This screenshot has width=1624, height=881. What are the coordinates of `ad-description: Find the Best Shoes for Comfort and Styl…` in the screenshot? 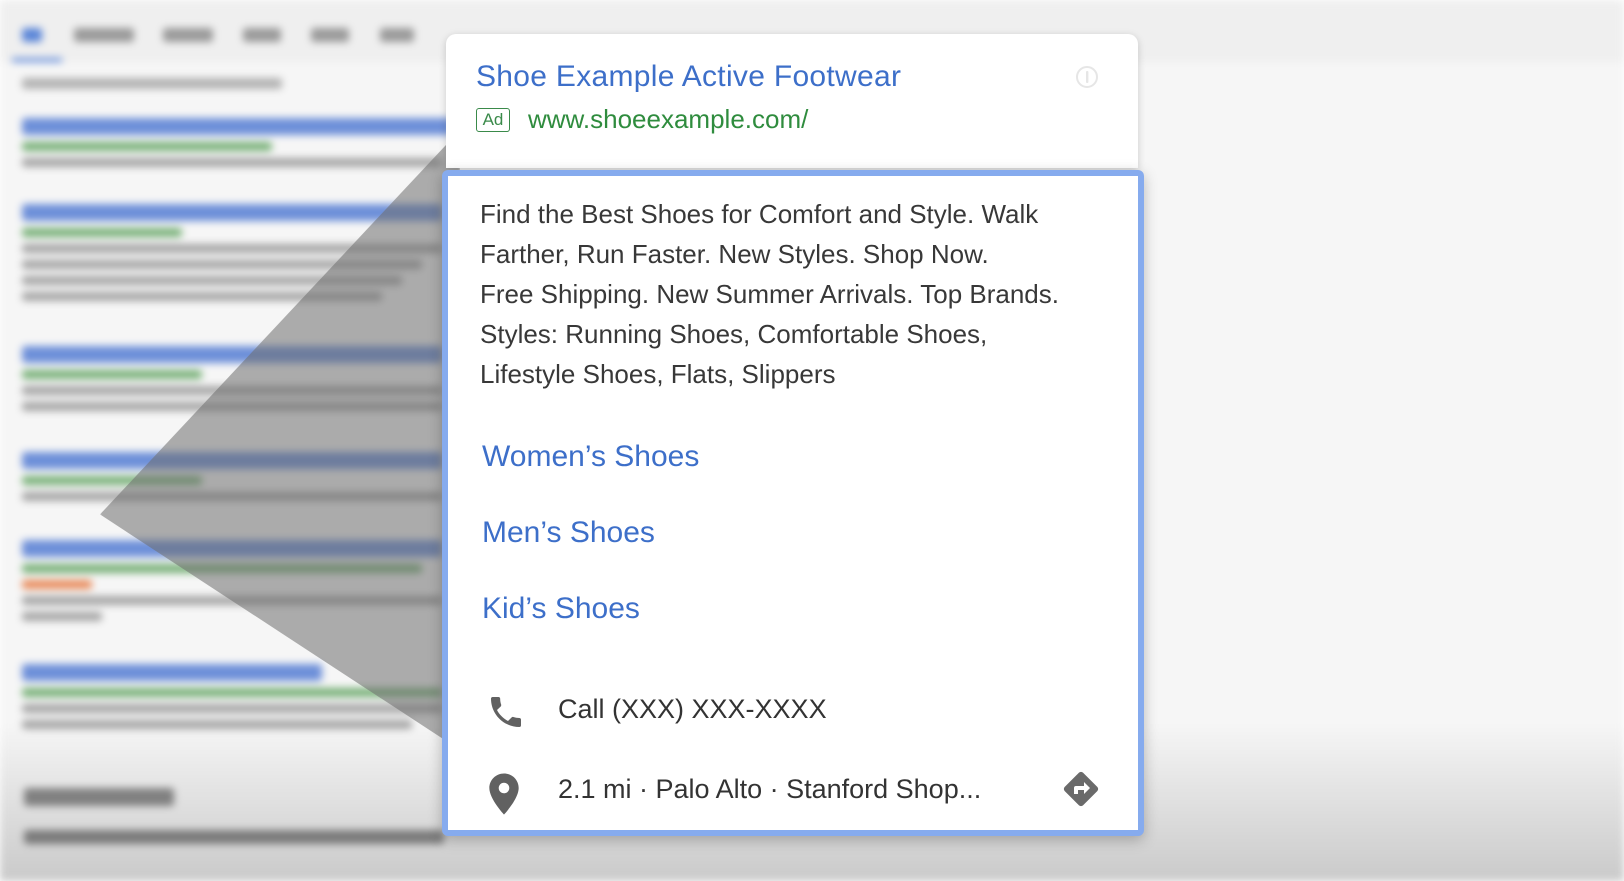 It's located at (800, 294).